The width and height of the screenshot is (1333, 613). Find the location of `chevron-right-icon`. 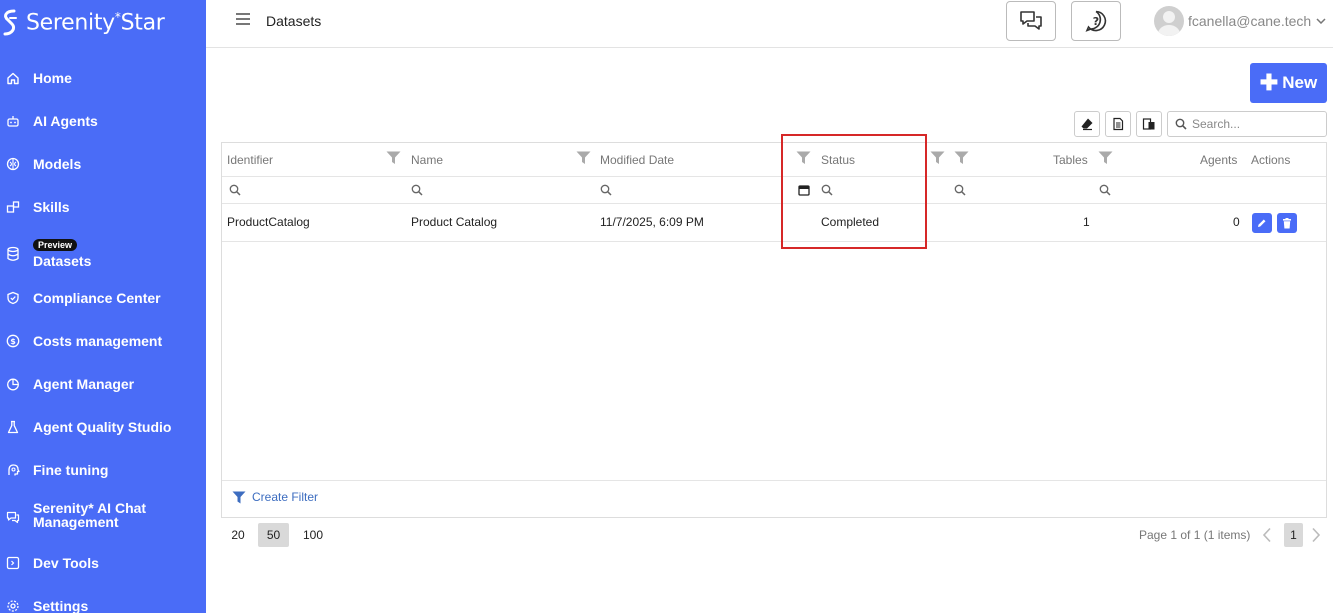

chevron-right-icon is located at coordinates (1316, 537).